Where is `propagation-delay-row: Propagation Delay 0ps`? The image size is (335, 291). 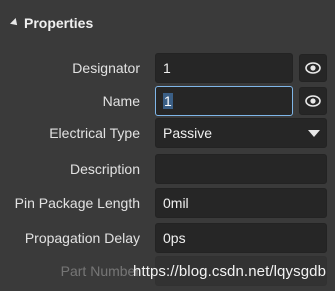 propagation-delay-row: Propagation Delay 0ps is located at coordinates (167, 238).